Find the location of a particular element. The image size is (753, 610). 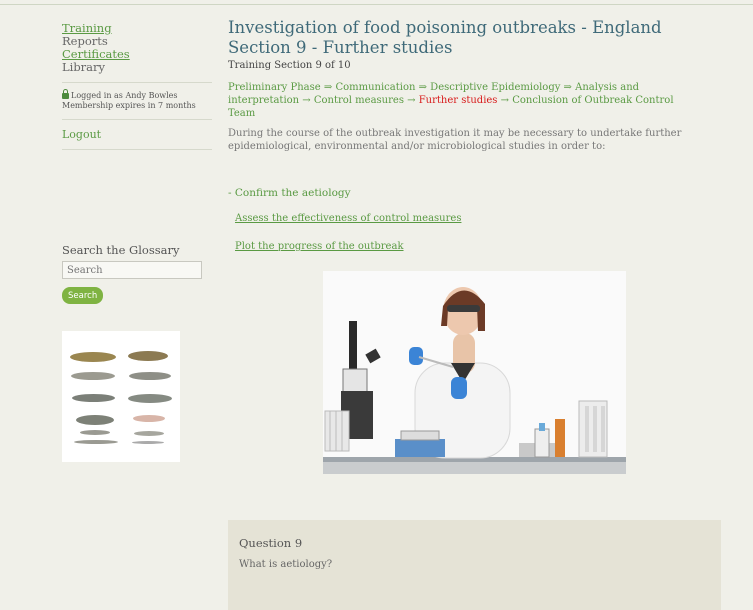

bullet-confirm-aetiology: - Confirm the aetiology is located at coordinates (289, 193).